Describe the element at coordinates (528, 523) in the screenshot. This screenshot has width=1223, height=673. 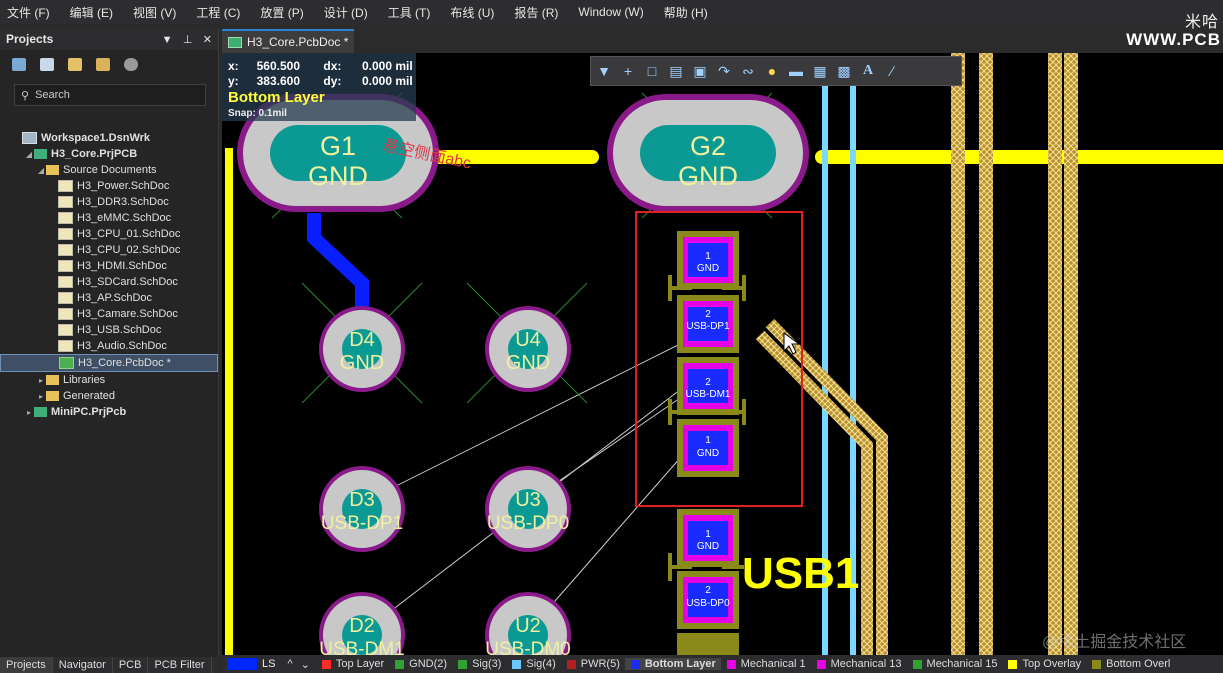
I see `u3-net: USB-DP0` at that location.